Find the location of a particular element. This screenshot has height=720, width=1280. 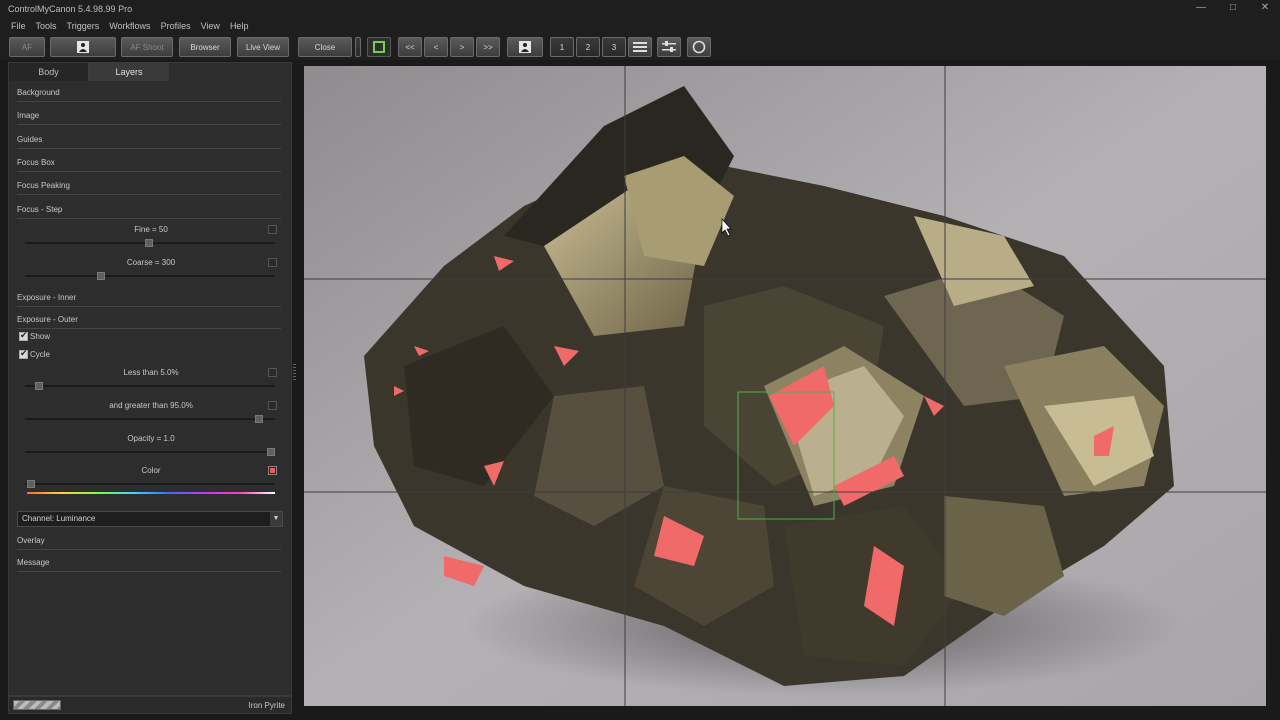

channel-select: Channel: Luminance ▼ is located at coordinates (150, 519).